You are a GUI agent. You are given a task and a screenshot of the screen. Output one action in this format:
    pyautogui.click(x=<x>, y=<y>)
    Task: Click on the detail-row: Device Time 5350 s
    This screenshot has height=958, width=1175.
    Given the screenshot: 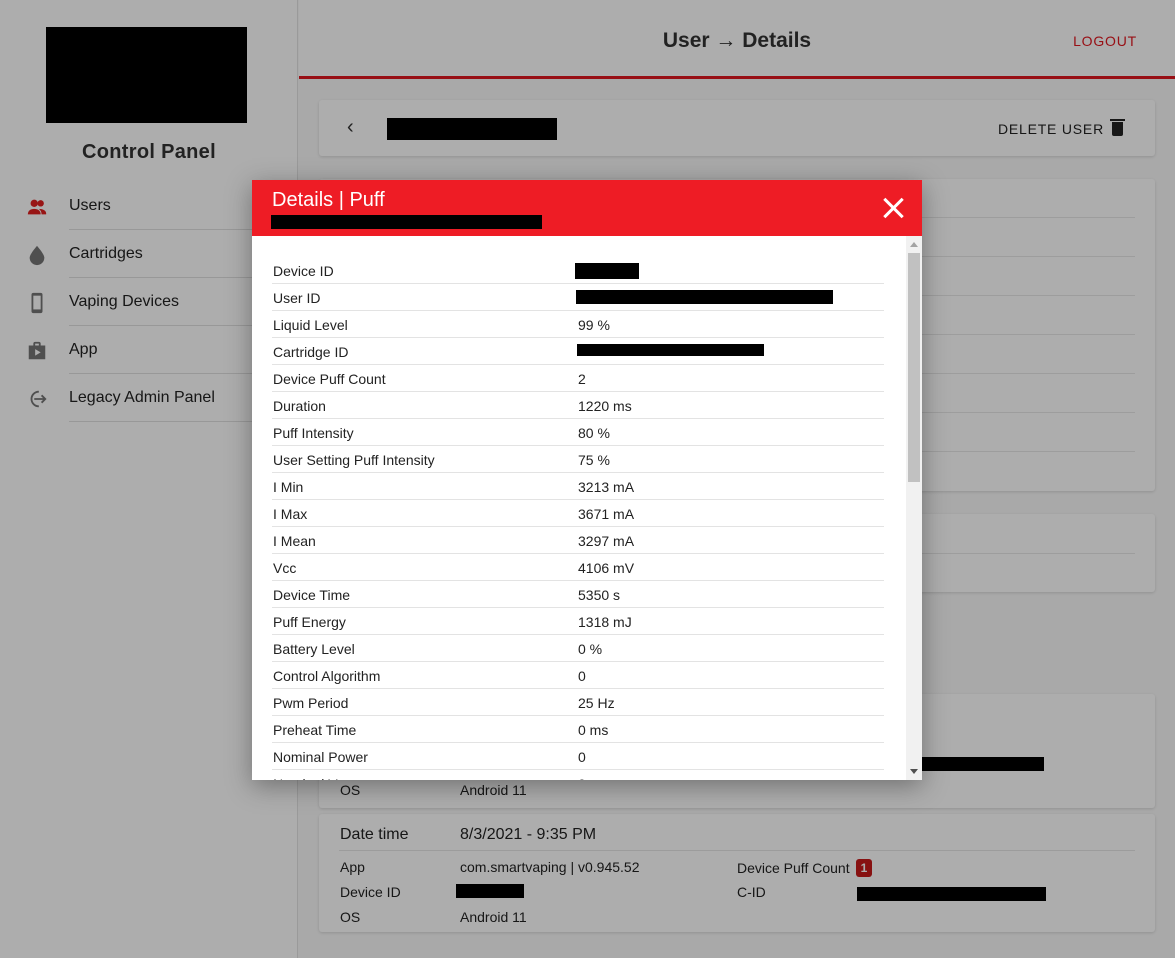 What is the action you would take?
    pyautogui.click(x=578, y=594)
    